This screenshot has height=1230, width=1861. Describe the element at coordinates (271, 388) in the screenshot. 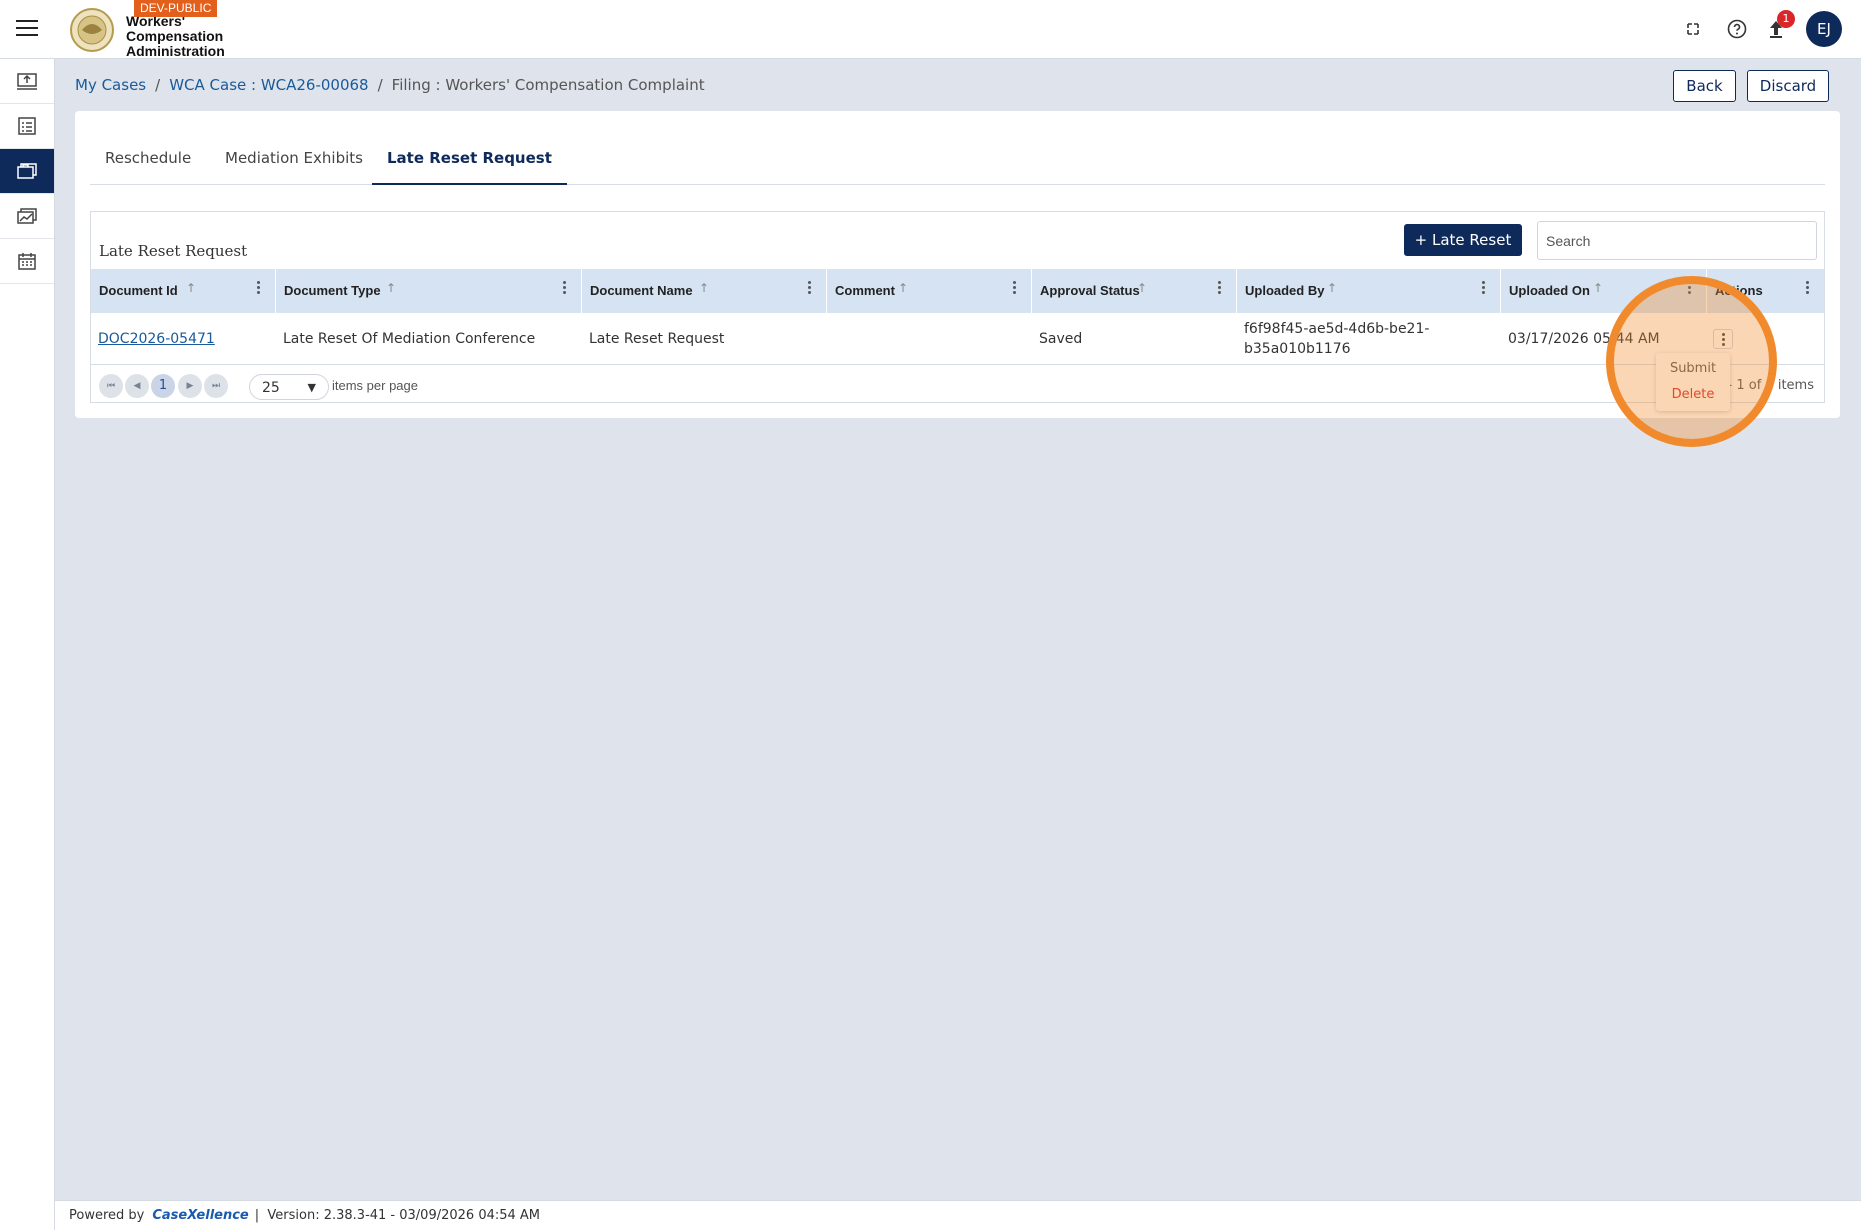

I see `items-per-page-value: 25` at that location.